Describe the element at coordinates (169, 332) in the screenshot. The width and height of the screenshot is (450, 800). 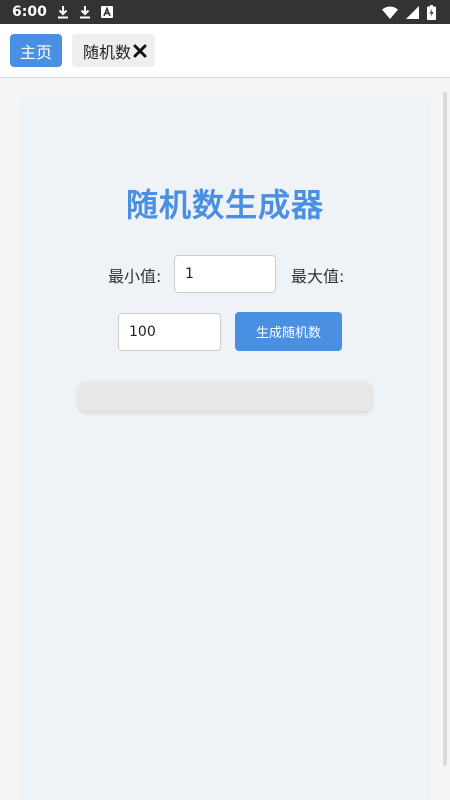
I see `max-value-input` at that location.